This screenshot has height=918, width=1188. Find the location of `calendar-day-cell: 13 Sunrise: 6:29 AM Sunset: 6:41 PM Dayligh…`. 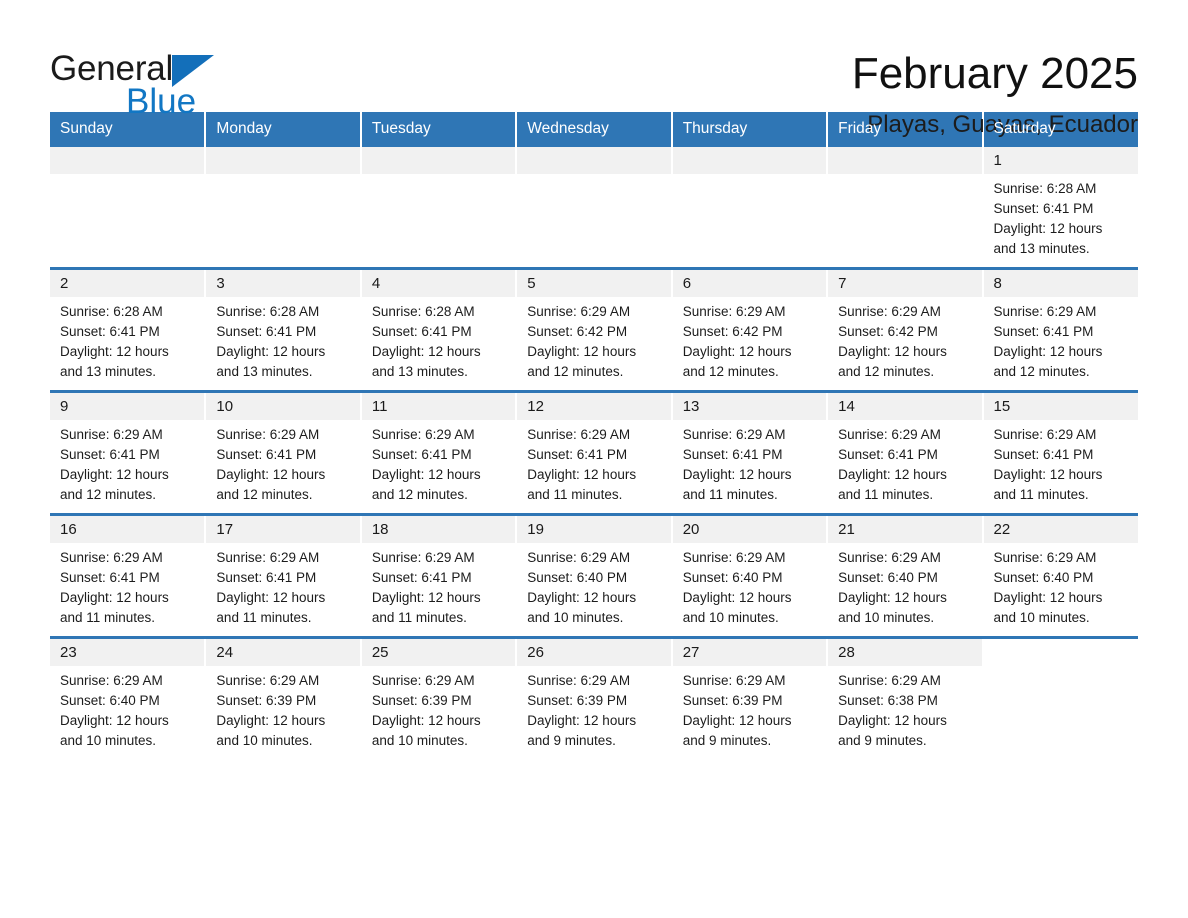

calendar-day-cell: 13 Sunrise: 6:29 AM Sunset: 6:41 PM Dayligh… is located at coordinates (750, 452).